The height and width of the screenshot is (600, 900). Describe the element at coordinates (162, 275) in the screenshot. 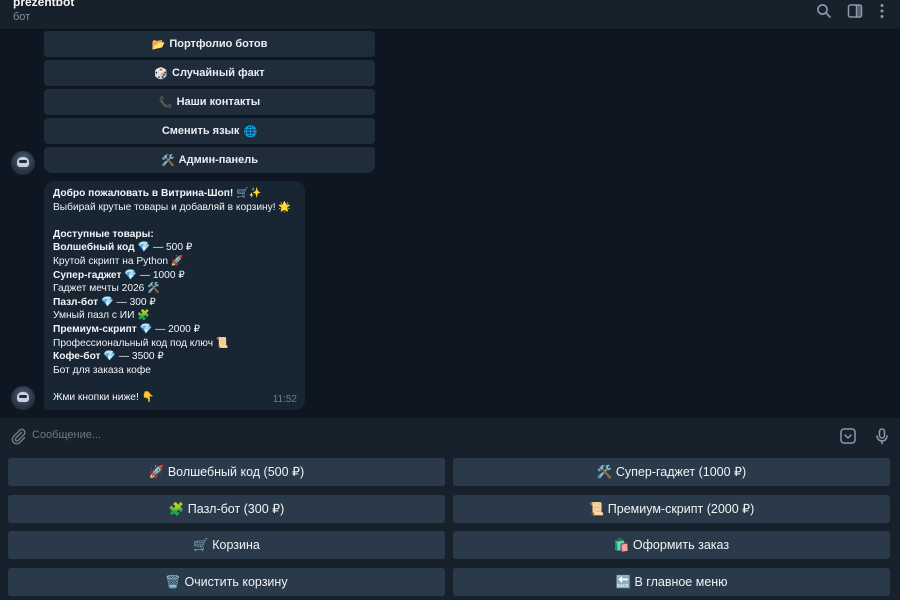

I see `product-price: — 1000 ₽` at that location.